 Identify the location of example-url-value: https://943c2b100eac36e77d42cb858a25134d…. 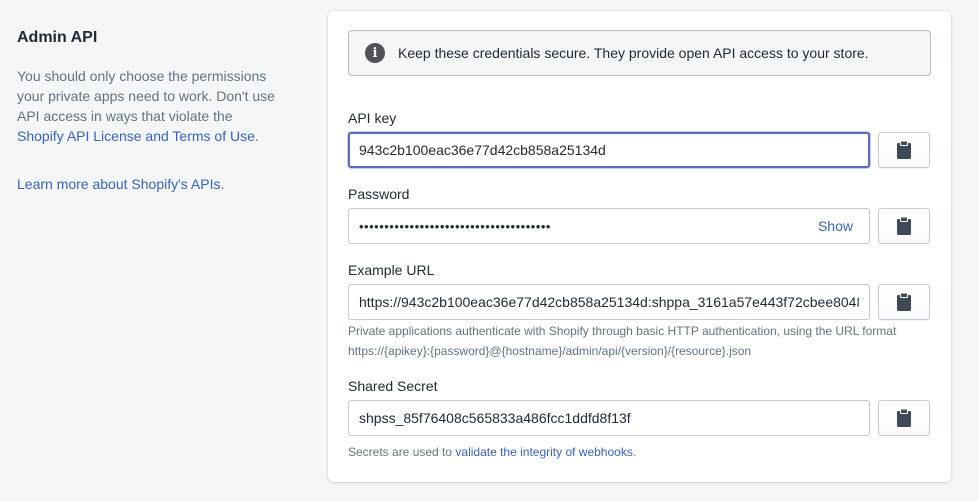
(609, 302).